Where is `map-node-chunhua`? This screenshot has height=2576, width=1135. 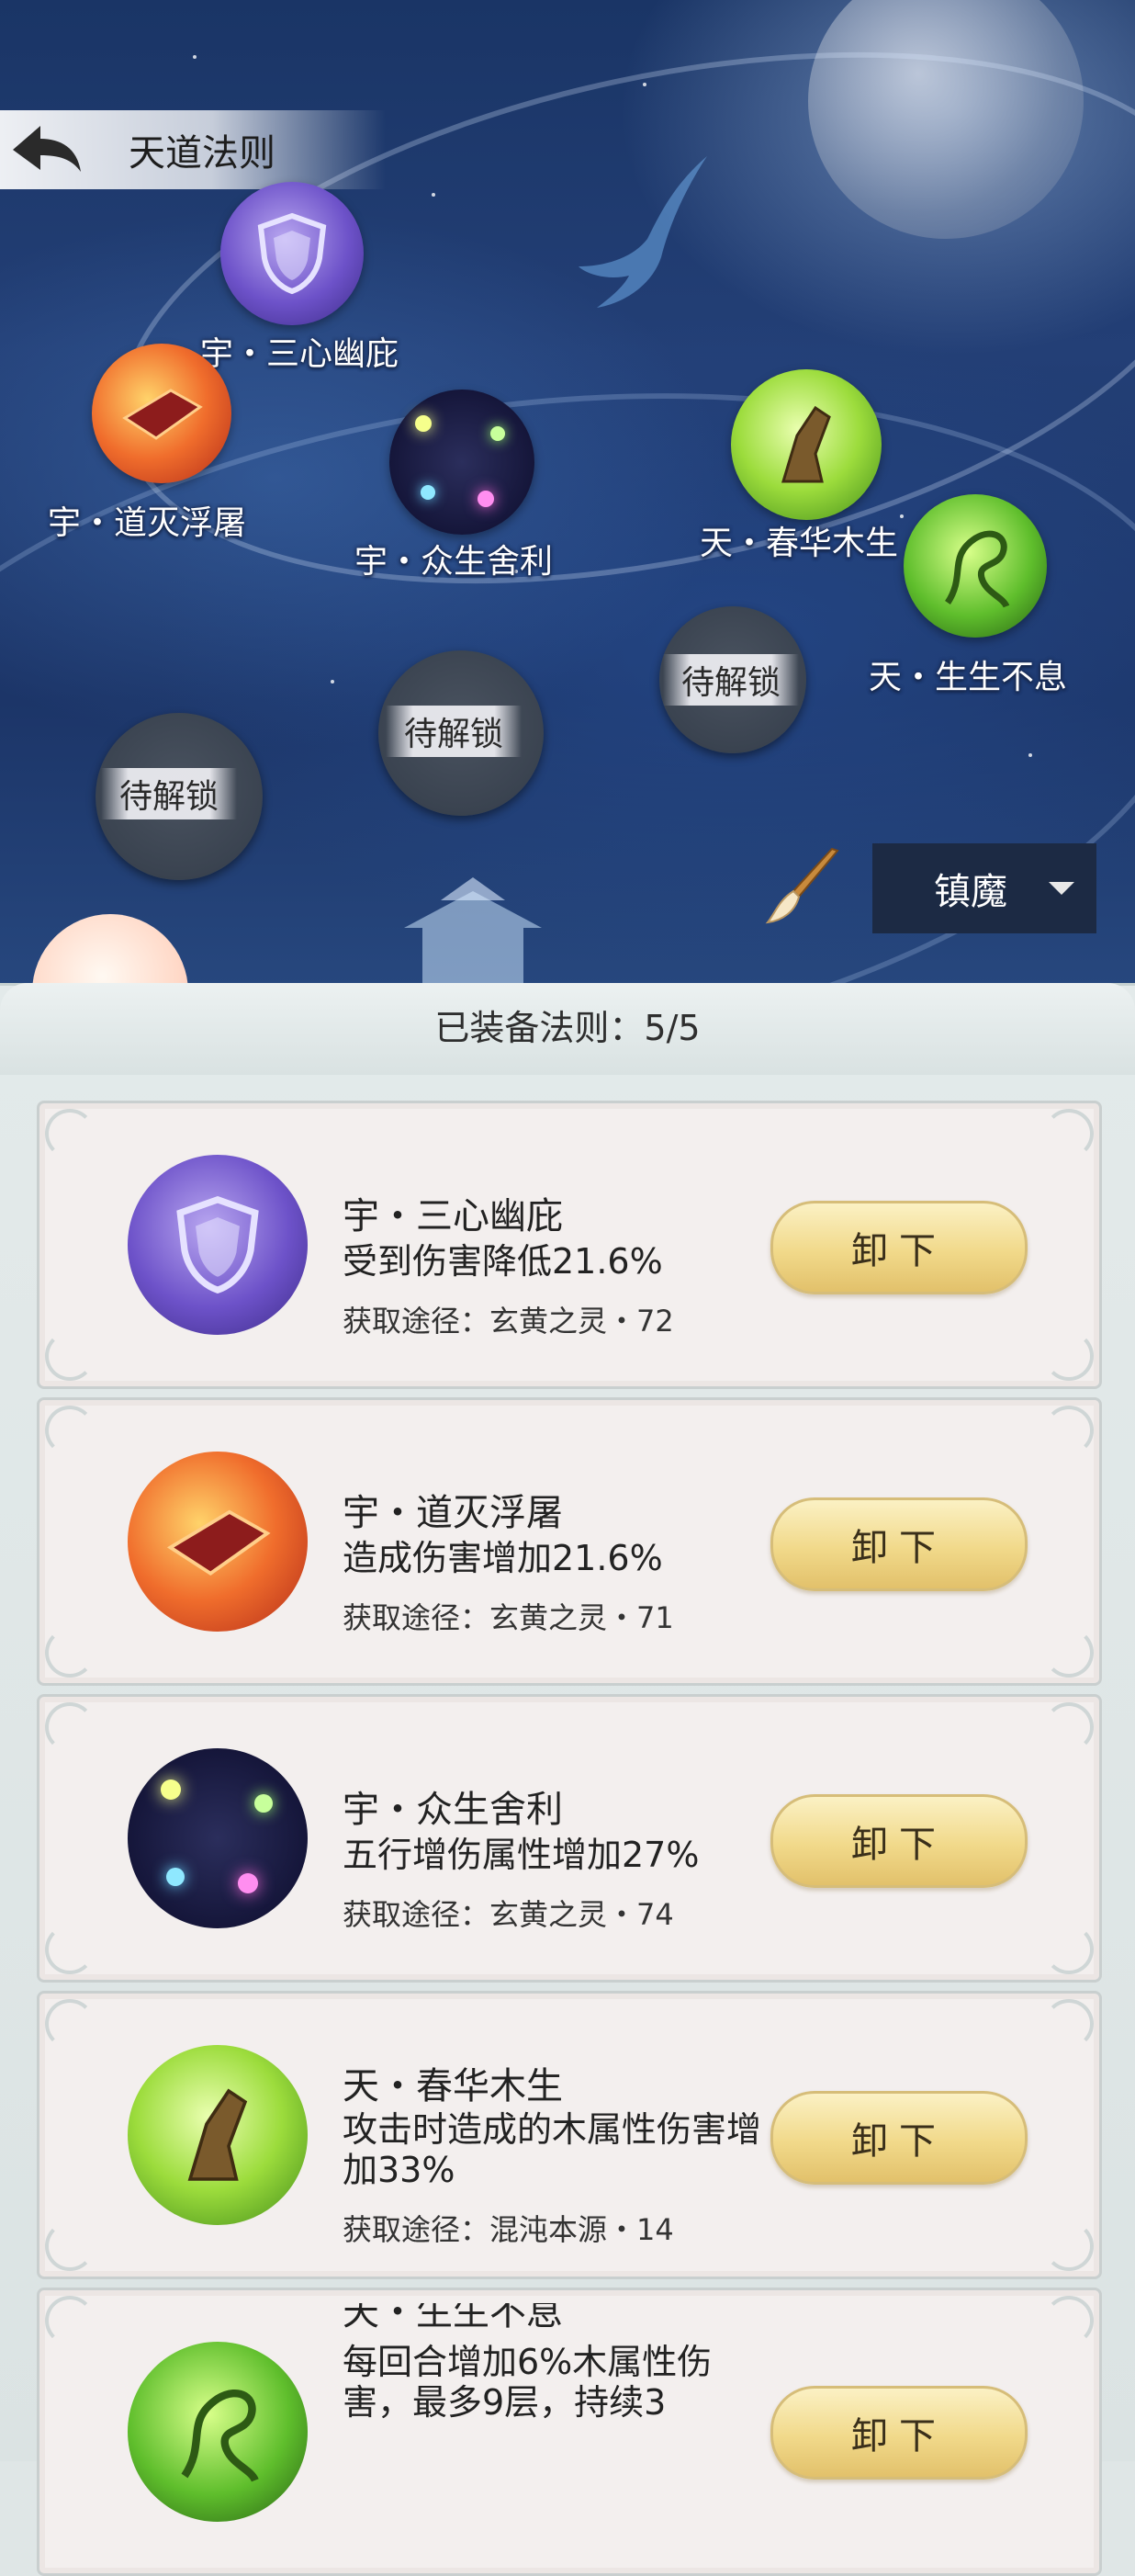
map-node-chunhua is located at coordinates (806, 444).